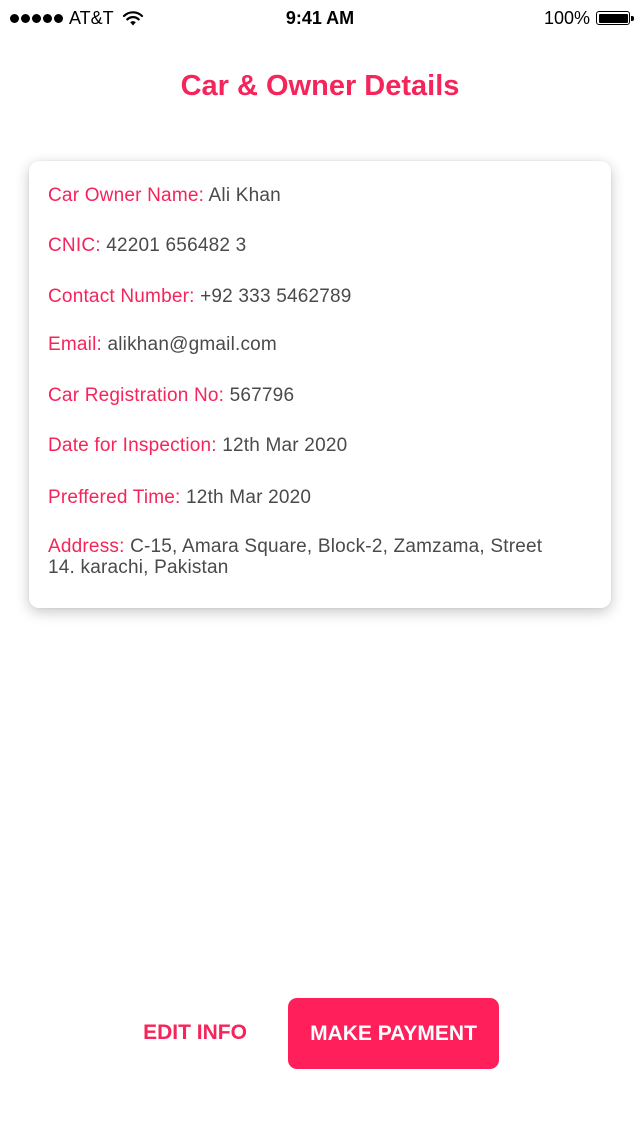  I want to click on contact-row: Contact Number: +92 333 5462789, so click(299, 296).